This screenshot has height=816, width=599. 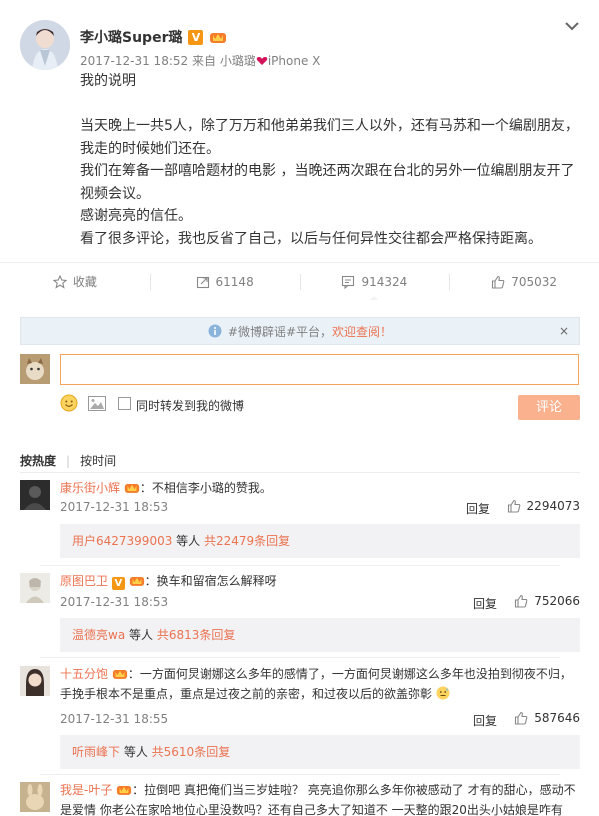 I want to click on sort-tabs: 按热度 | 按时间, so click(x=68, y=460).